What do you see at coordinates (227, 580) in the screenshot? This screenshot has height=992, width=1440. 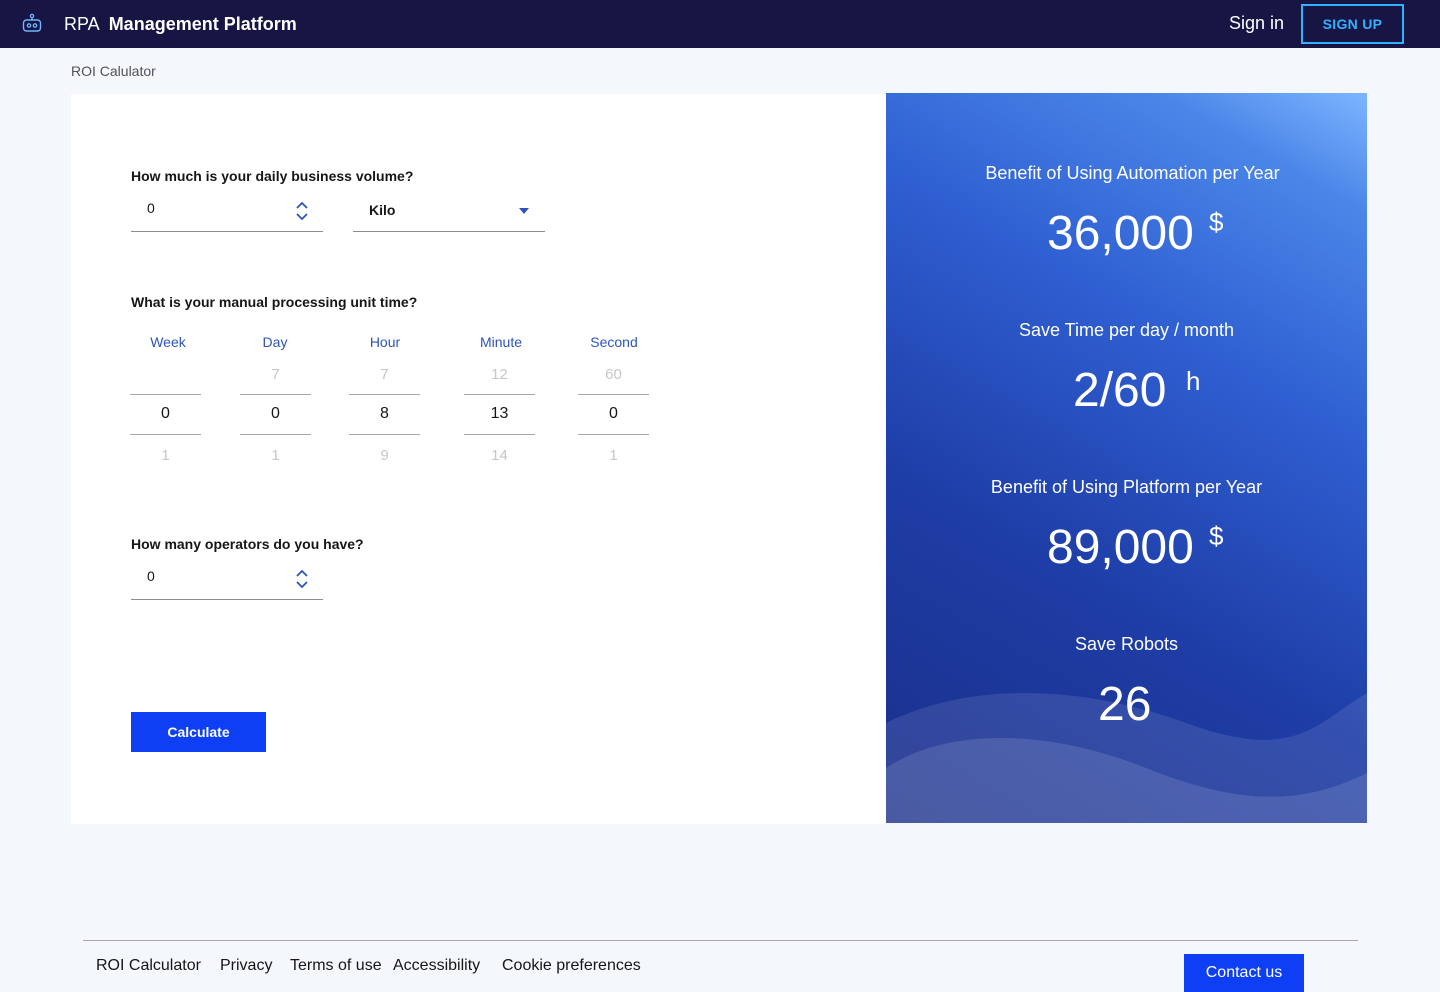 I see `operators-input: 0` at bounding box center [227, 580].